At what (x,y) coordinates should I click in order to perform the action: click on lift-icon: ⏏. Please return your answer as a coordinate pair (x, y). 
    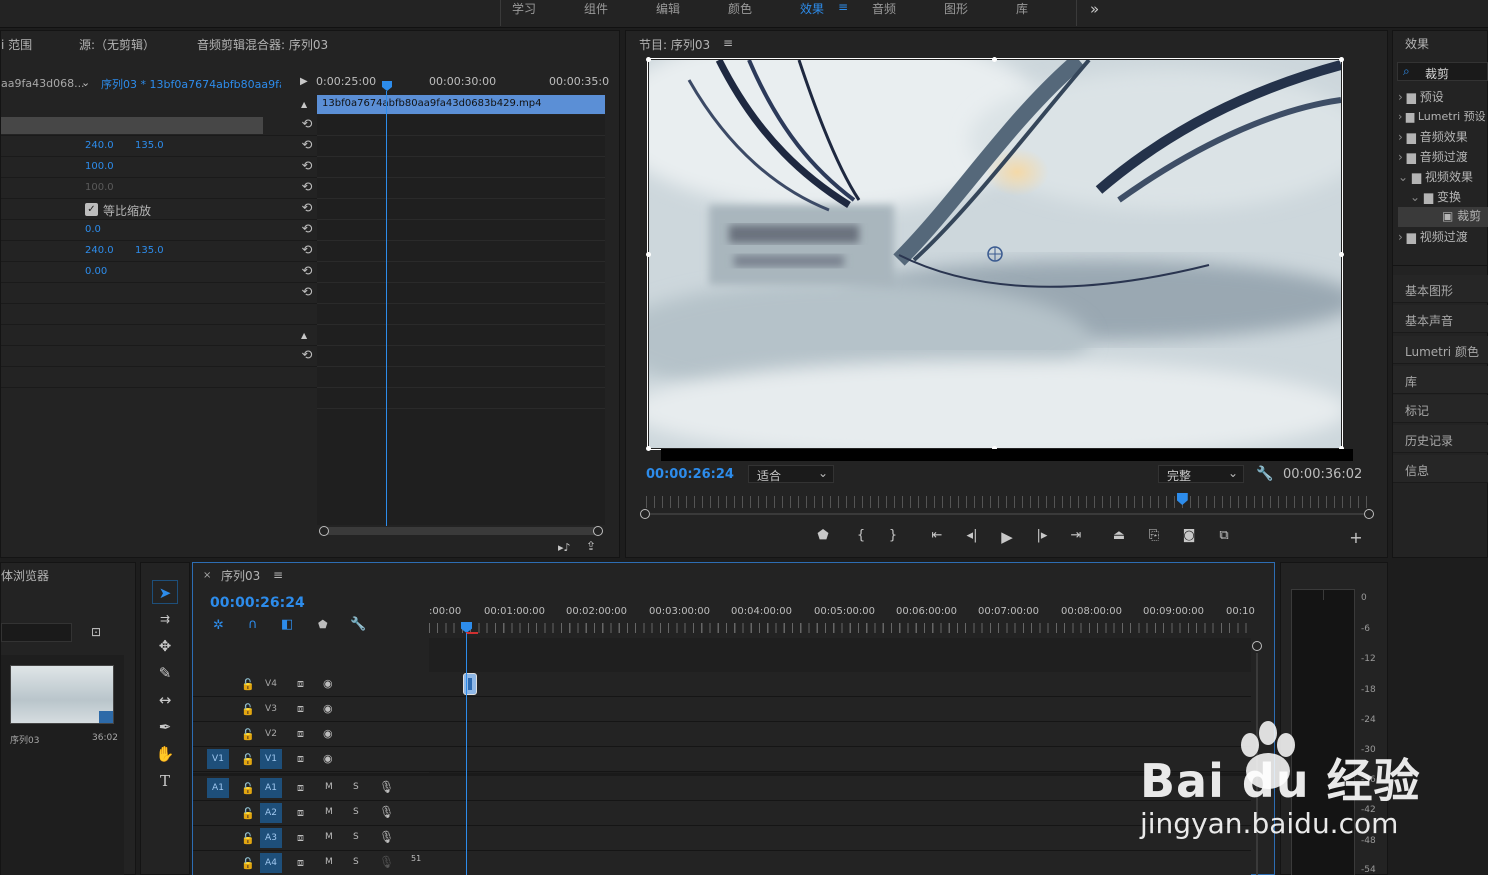
    Looking at the image, I should click on (1119, 535).